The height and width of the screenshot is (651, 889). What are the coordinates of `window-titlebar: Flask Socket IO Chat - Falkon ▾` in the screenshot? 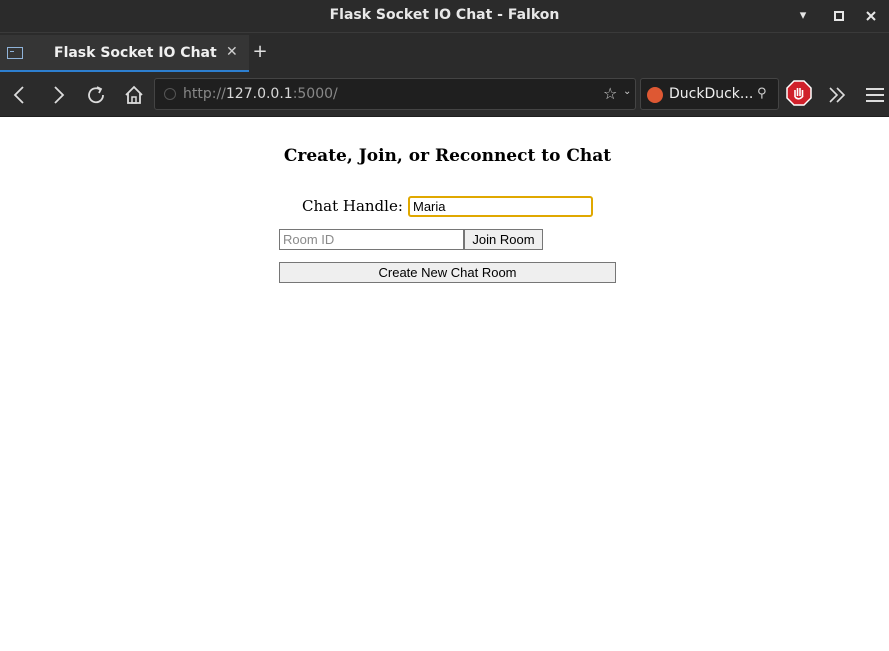 It's located at (444, 16).